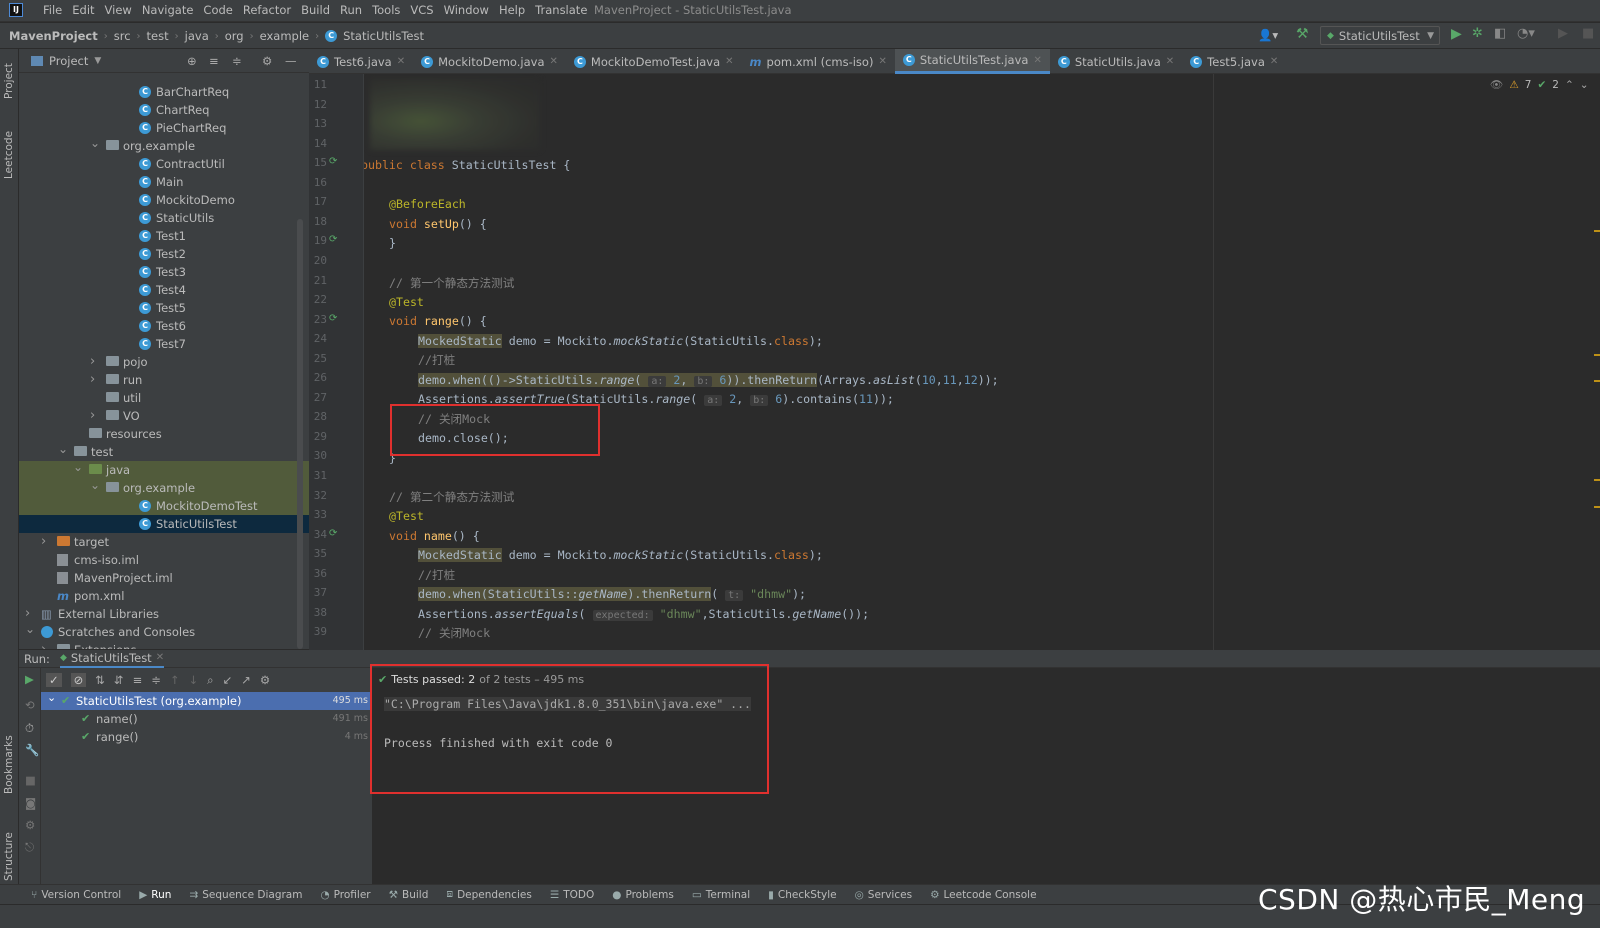 Image resolution: width=1600 pixels, height=928 pixels. What do you see at coordinates (1500, 33) in the screenshot?
I see `coverage-icon: ◧` at bounding box center [1500, 33].